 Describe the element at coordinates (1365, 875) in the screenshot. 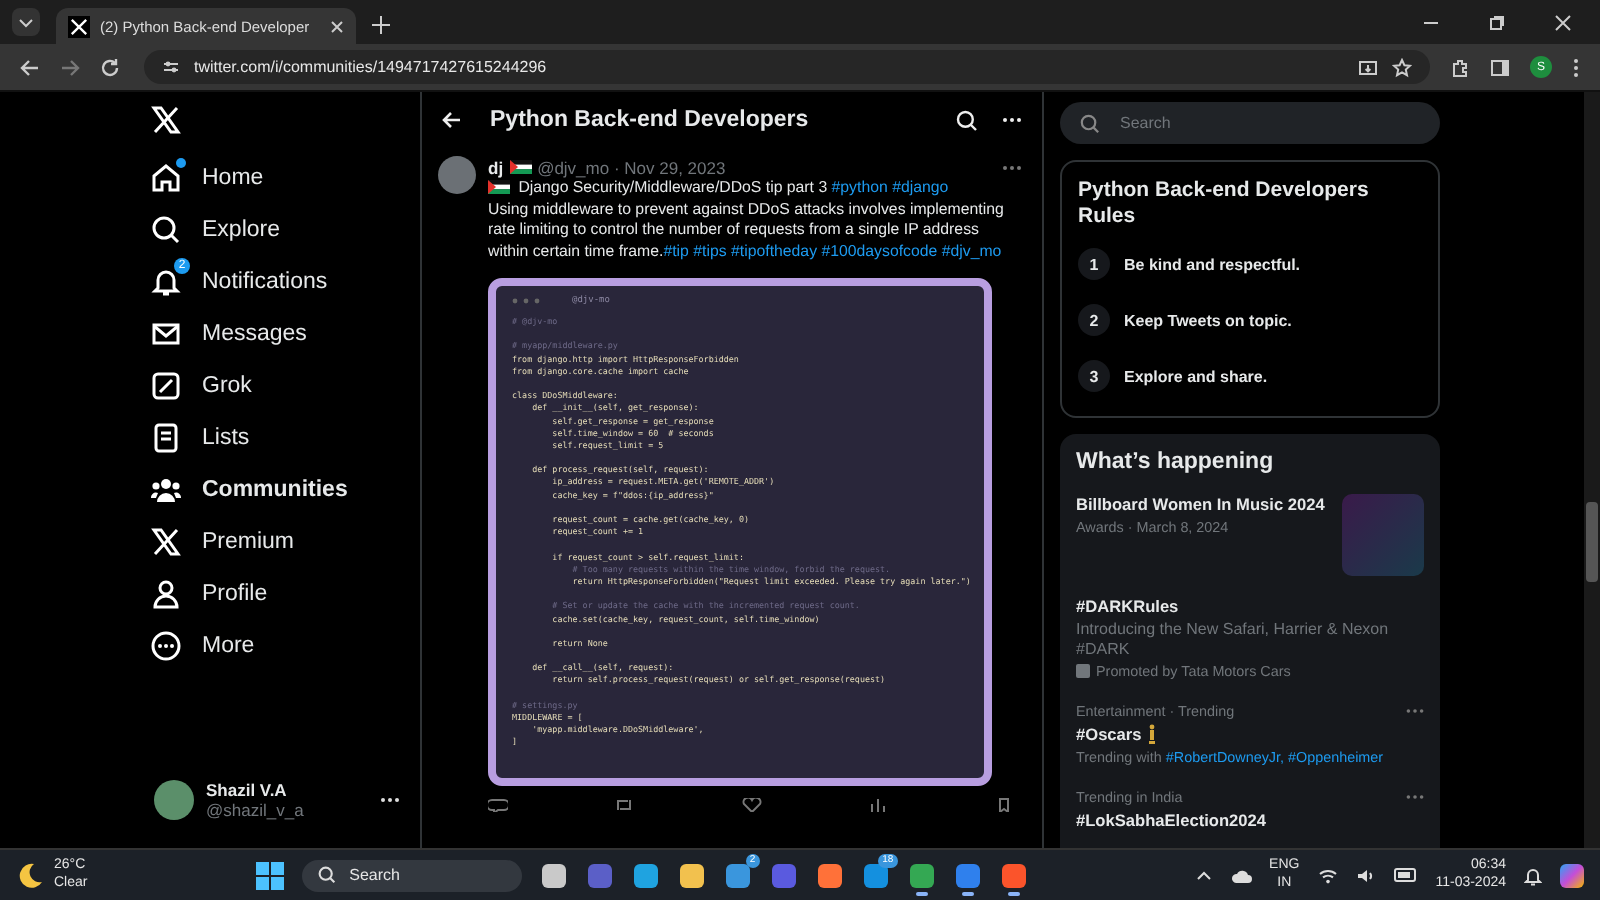

I see `speaker-icon` at that location.